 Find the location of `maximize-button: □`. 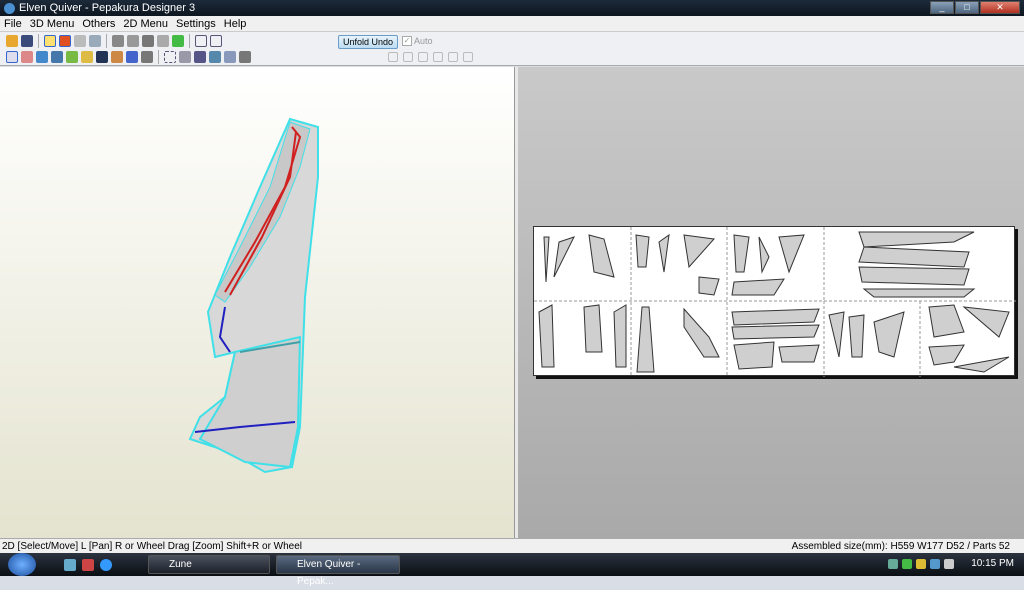

maximize-button: □ is located at coordinates (967, 7).